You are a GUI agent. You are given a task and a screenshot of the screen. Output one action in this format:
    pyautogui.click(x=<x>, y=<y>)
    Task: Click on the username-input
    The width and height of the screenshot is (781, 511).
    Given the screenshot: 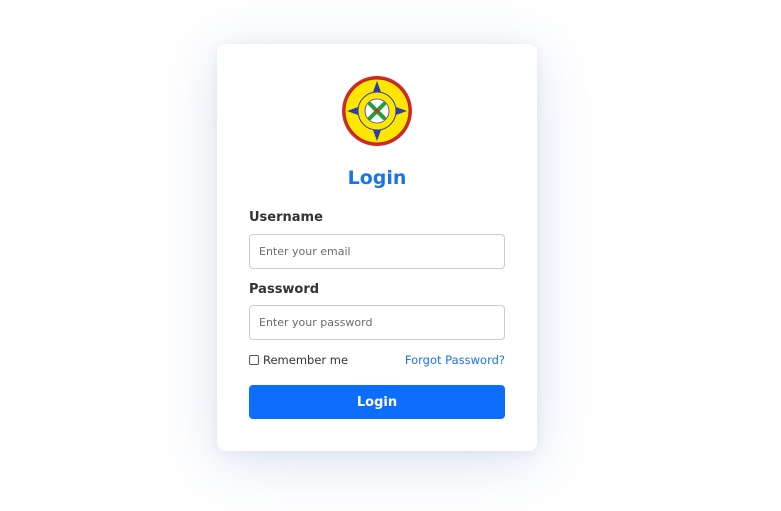 What is the action you would take?
    pyautogui.click(x=377, y=251)
    